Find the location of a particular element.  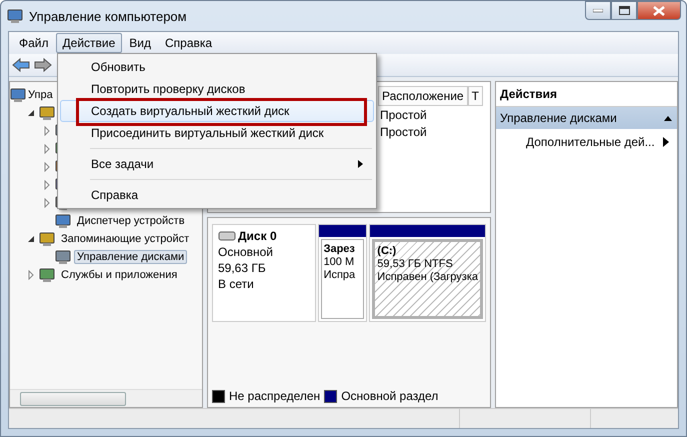

actions-section: Управление дисками is located at coordinates (586, 118).